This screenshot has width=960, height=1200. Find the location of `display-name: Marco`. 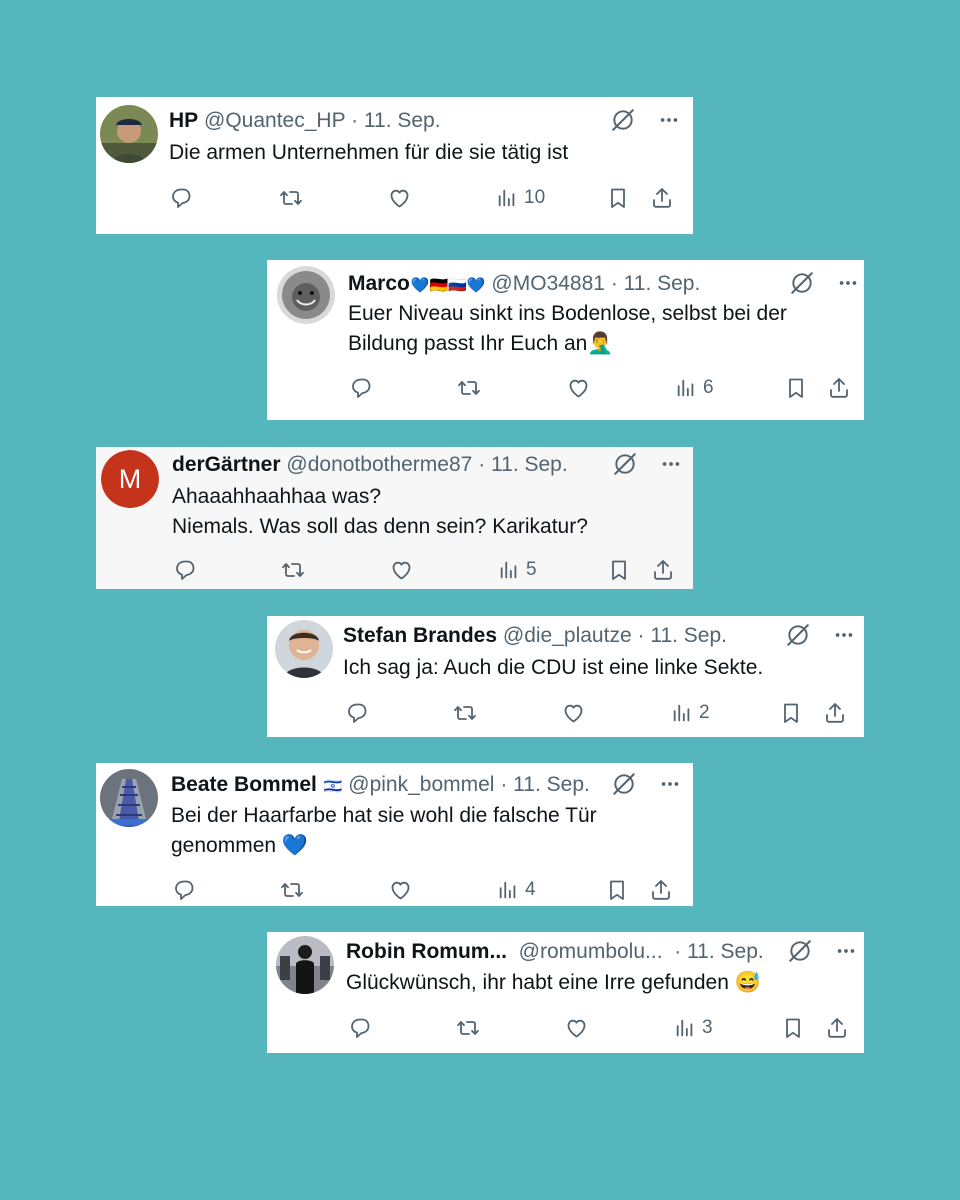

display-name: Marco is located at coordinates (379, 283).